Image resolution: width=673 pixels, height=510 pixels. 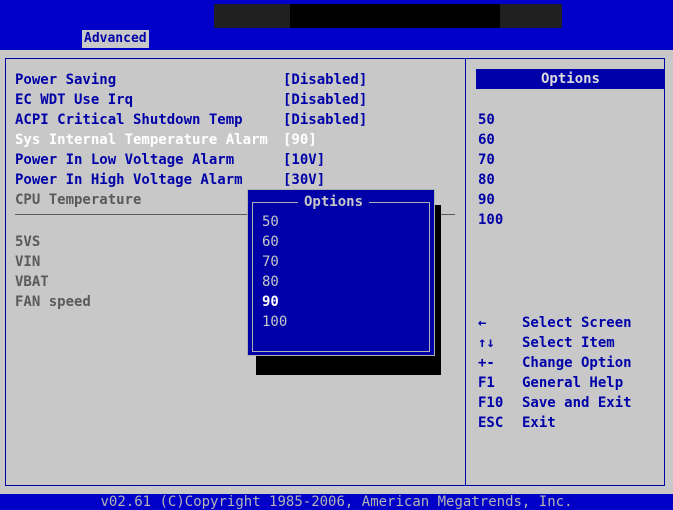 What do you see at coordinates (486, 140) in the screenshot?
I see `options-panel-item: 60` at bounding box center [486, 140].